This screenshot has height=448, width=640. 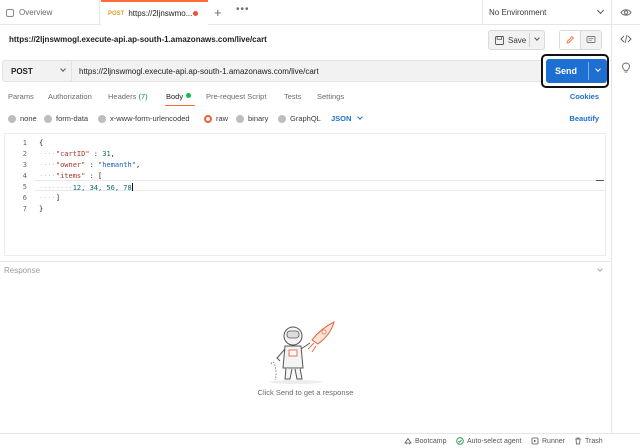 What do you see at coordinates (590, 40) in the screenshot?
I see `comment-mode-button` at bounding box center [590, 40].